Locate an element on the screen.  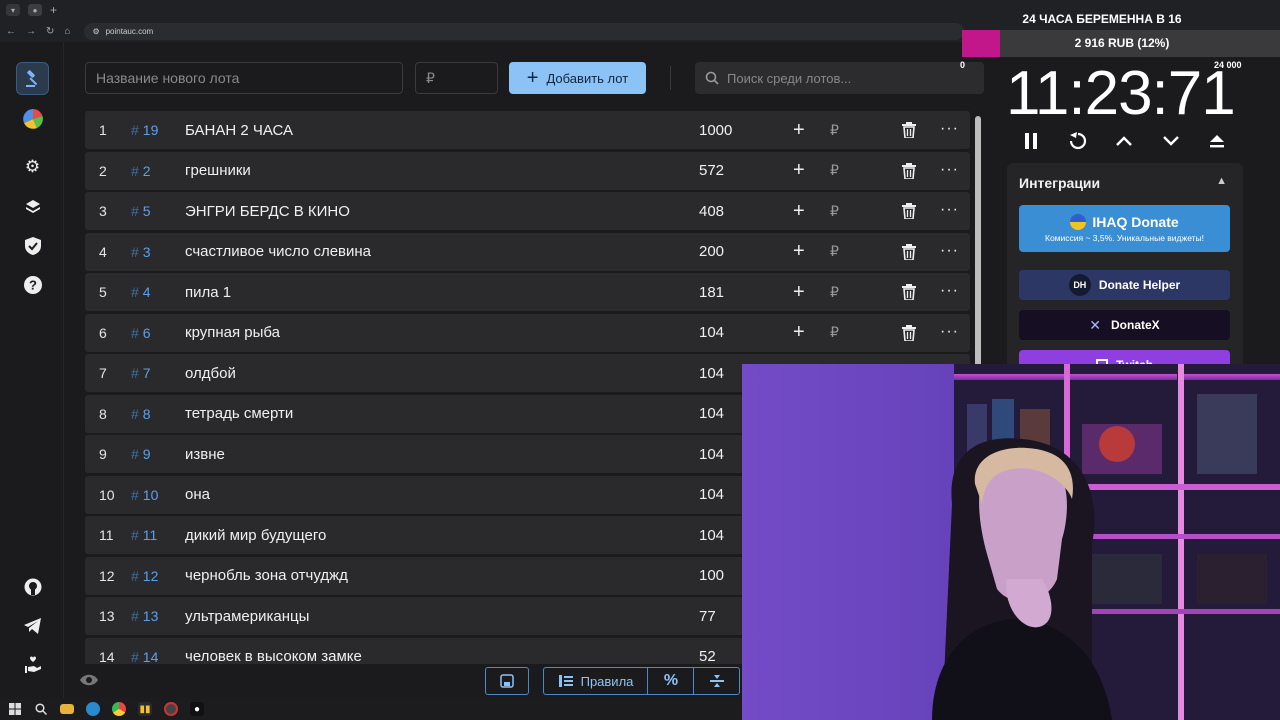
chevron-down-icon is located at coordinates (1171, 141).